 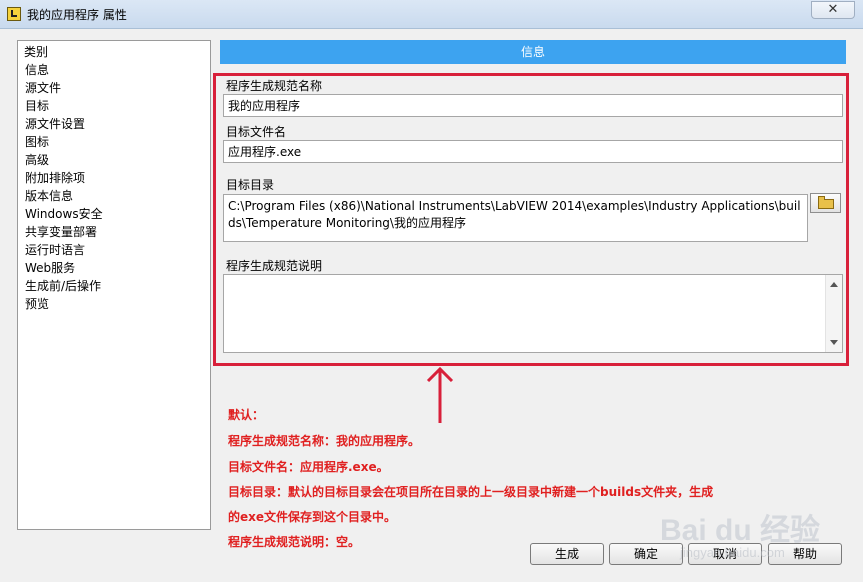 What do you see at coordinates (64, 124) in the screenshot?
I see `category-item-source-file-settings: 源文件设置` at bounding box center [64, 124].